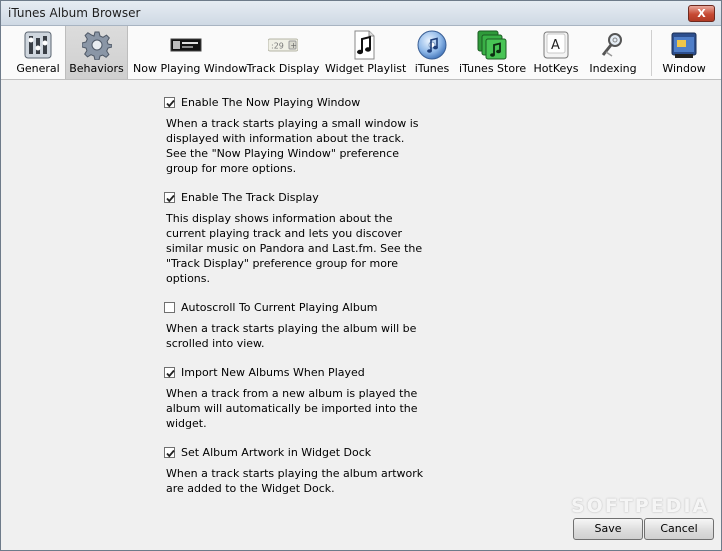 The image size is (722, 551). I want to click on title-bar: iTunes Album Browser X, so click(361, 13).